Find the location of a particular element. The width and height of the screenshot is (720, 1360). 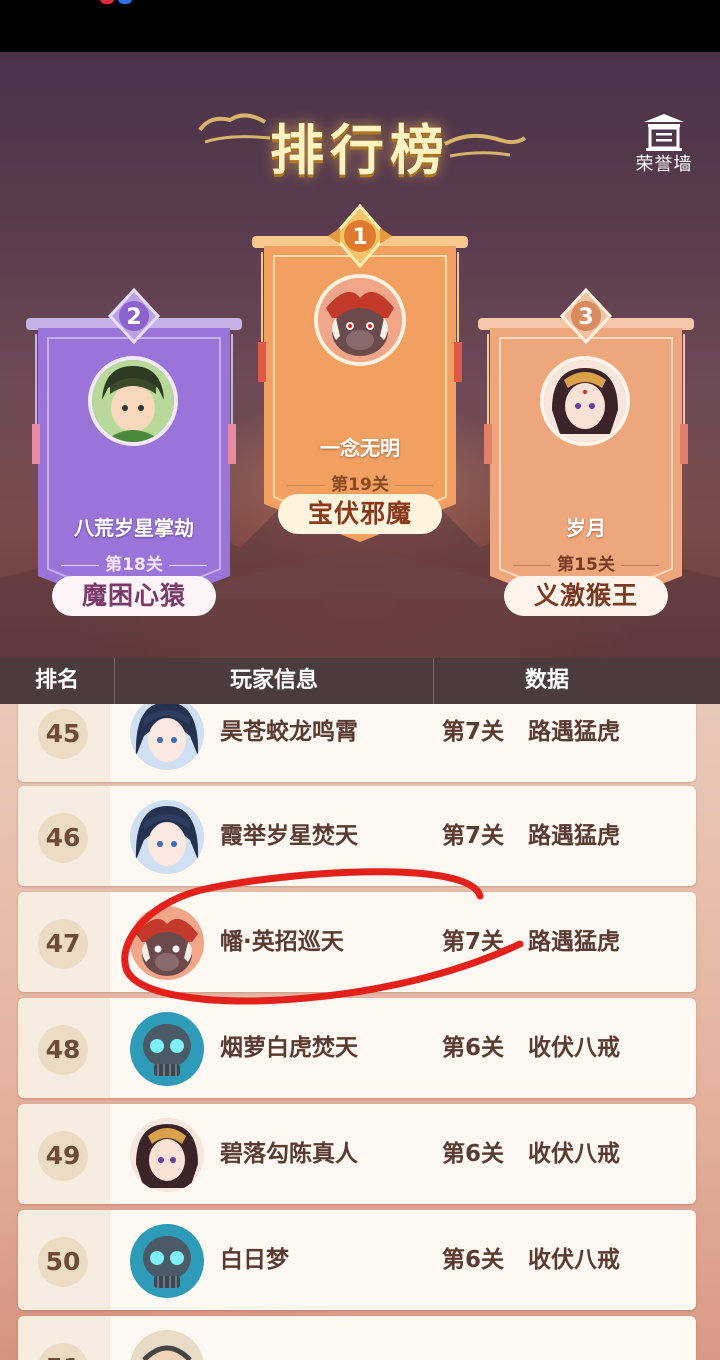

player-title: 义激猴王 is located at coordinates (586, 596).